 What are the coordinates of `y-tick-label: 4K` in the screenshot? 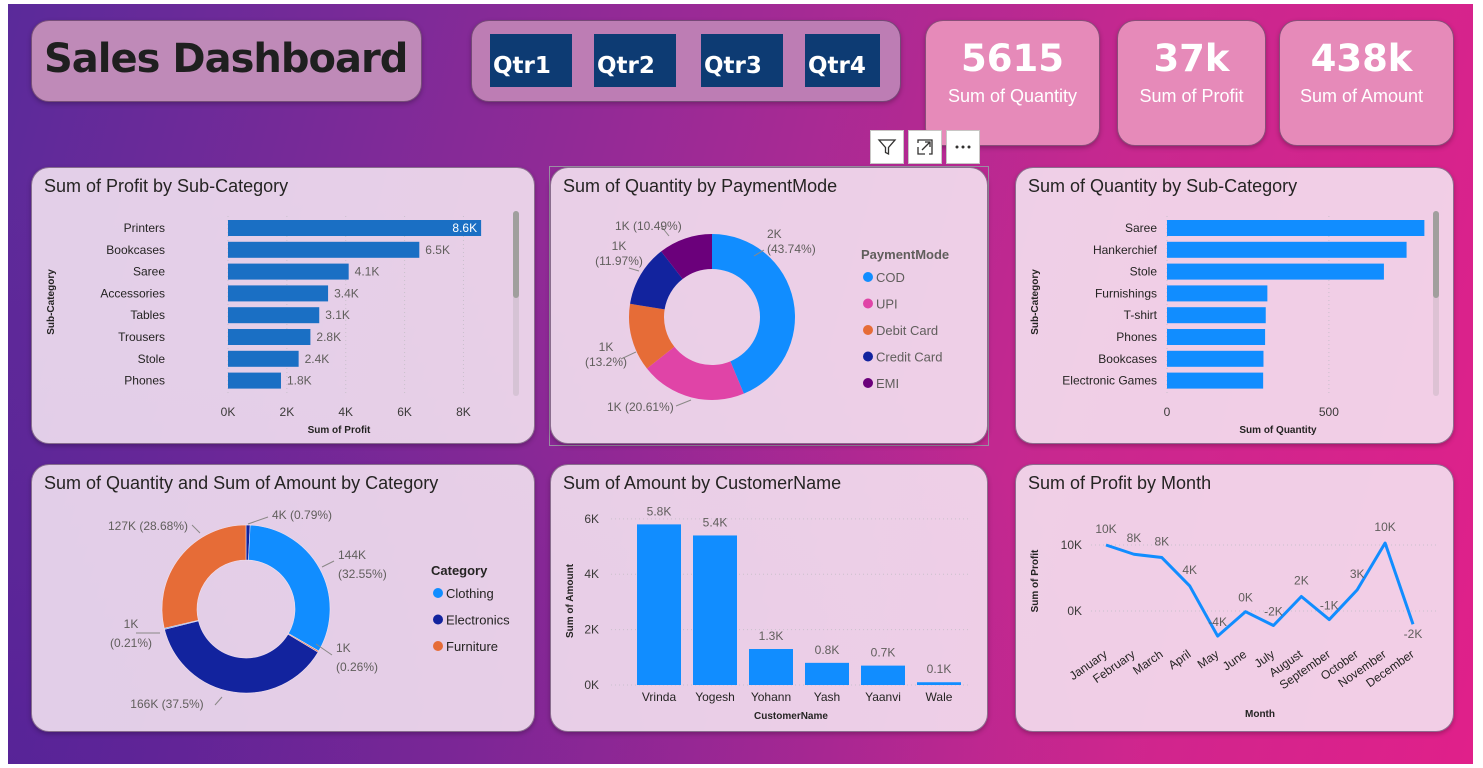 It's located at (591, 574).